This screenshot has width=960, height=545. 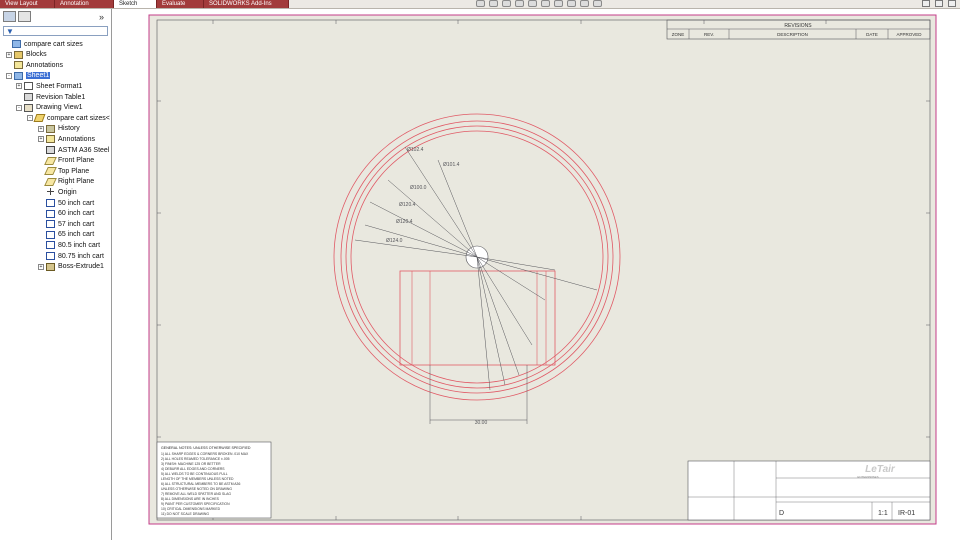 I want to click on tree-item-57-inch-cart: 57 inch cart, so click(x=66, y=224).